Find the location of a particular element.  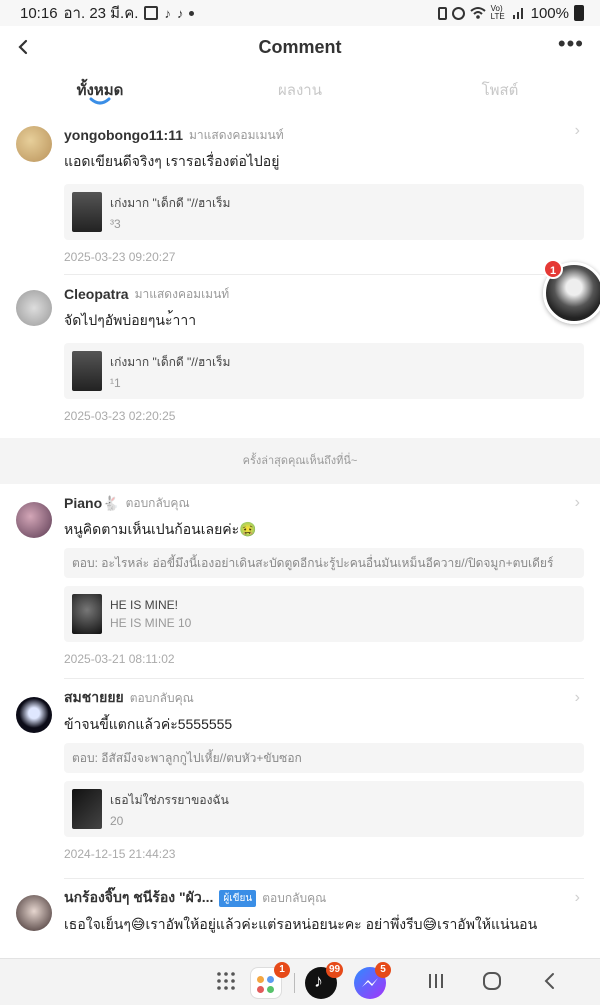

battery-percent: 100% is located at coordinates (549, 13).